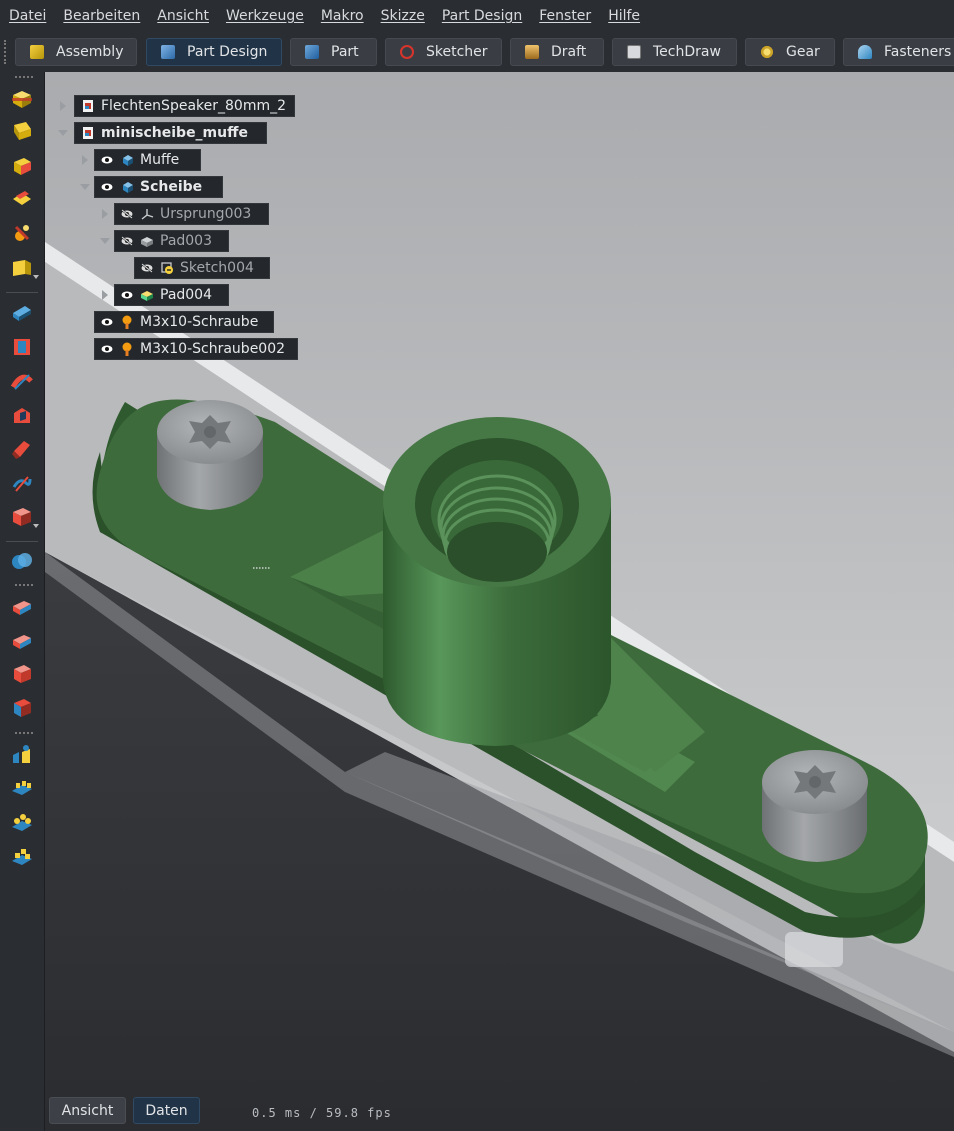 The image size is (954, 1131). What do you see at coordinates (264, 16) in the screenshot?
I see `menu-werkzeuge: Werkzeuge` at bounding box center [264, 16].